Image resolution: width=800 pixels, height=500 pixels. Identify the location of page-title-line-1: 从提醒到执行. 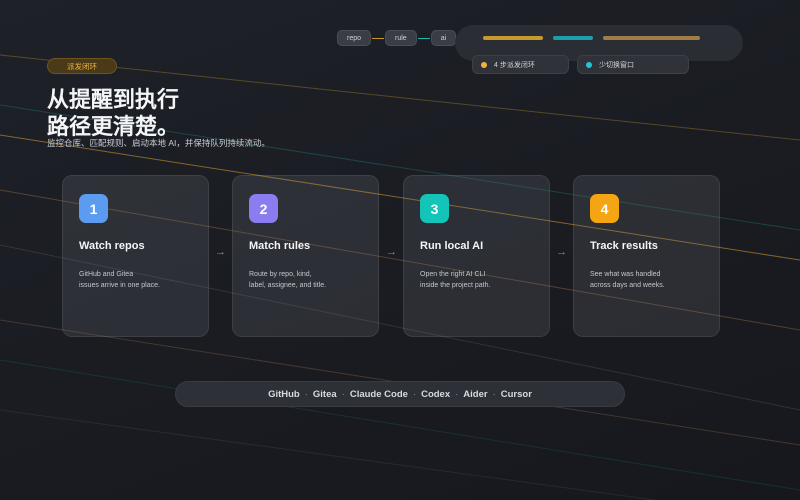
(113, 99).